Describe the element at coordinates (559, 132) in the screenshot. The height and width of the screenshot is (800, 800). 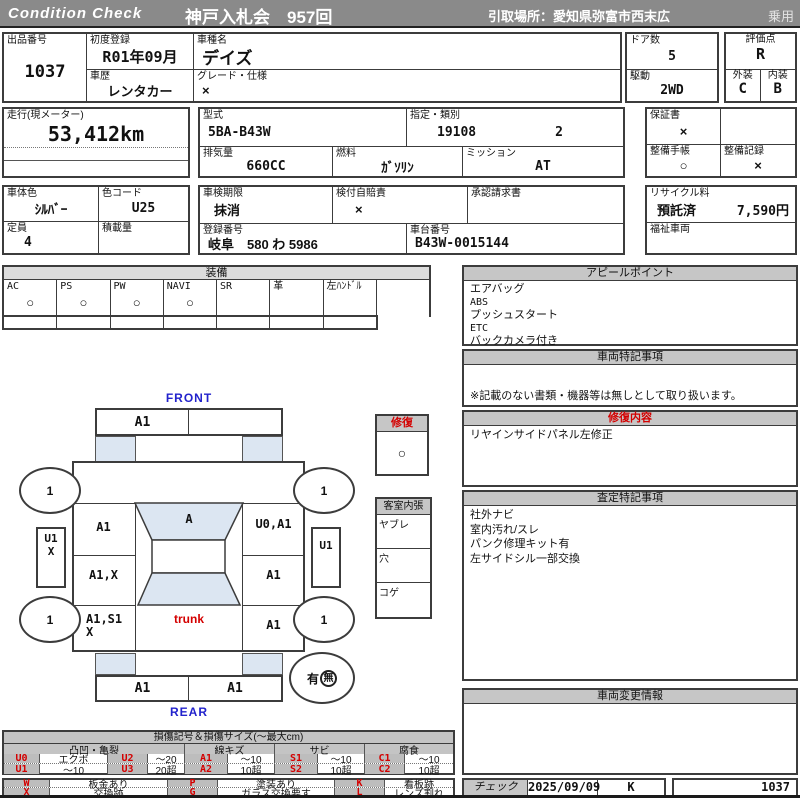
I see `class-number-value-2: 2` at that location.